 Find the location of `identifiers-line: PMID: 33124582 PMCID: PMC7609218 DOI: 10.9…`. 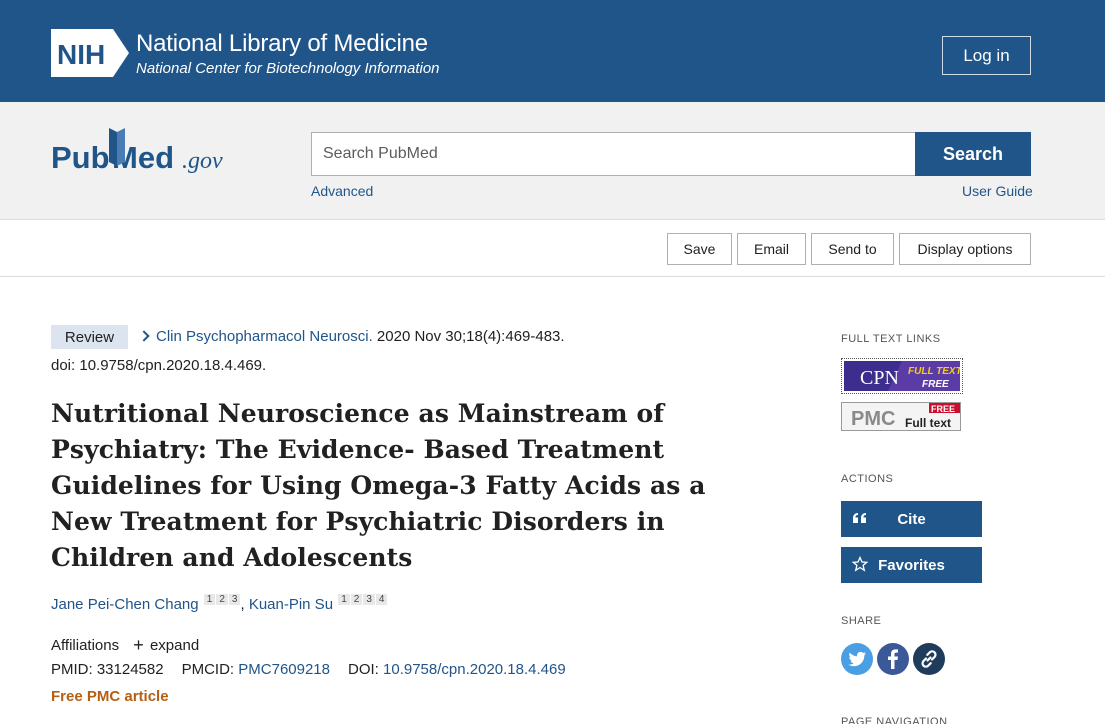

identifiers-line: PMID: 33124582 PMCID: PMC7609218 DOI: 10.9… is located at coordinates (308, 669).